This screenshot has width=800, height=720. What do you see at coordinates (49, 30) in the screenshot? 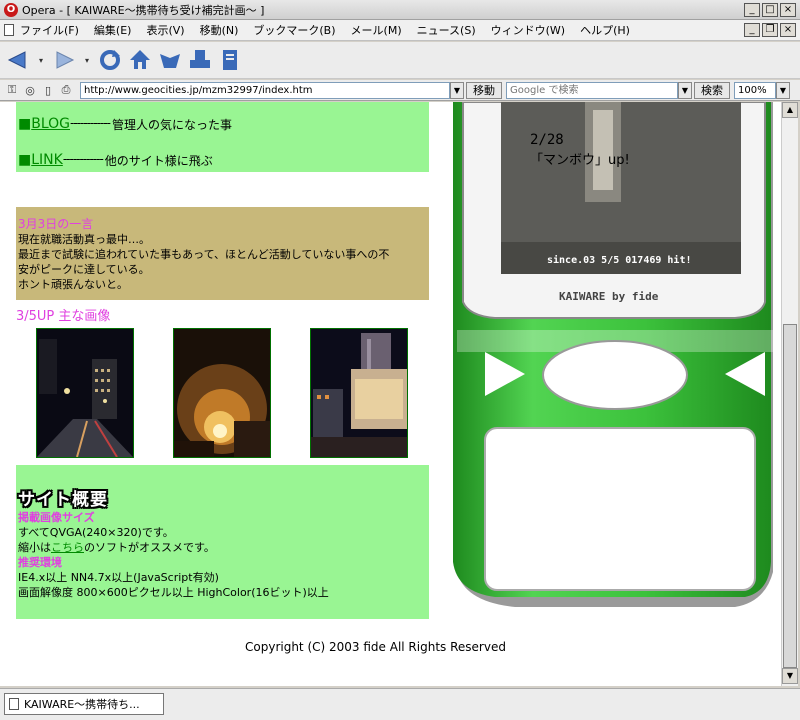
I see `menu-file: ファイル(F)` at bounding box center [49, 30].